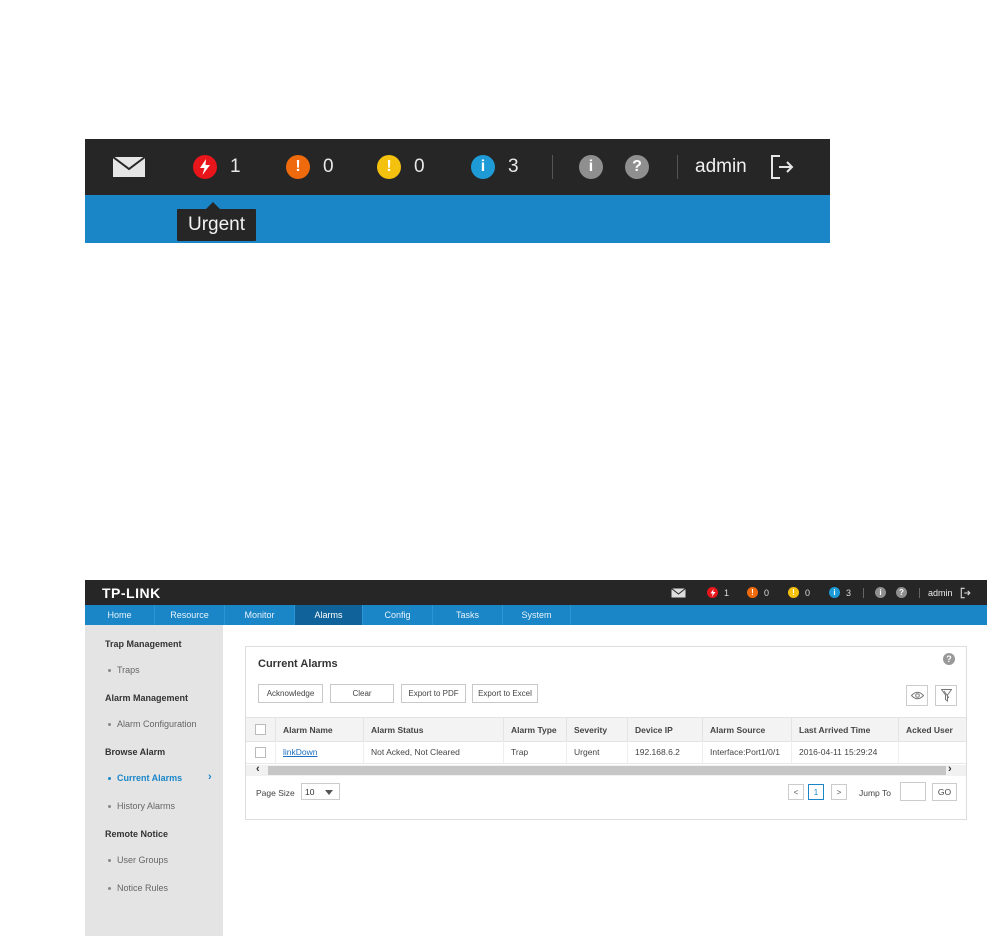  I want to click on sidebar-group-trap-management: Trap Management, so click(143, 644).